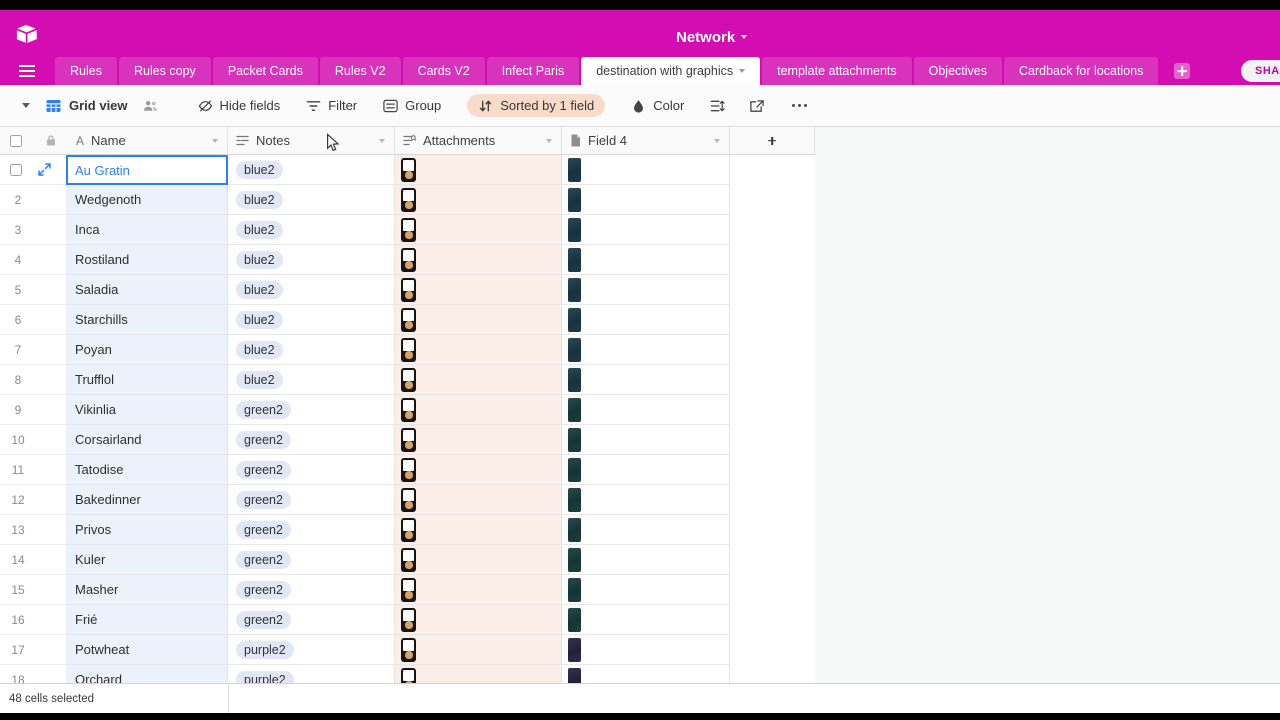 The width and height of the screenshot is (1280, 720). What do you see at coordinates (265, 71) in the screenshot?
I see `table-tab: Packet Cards` at bounding box center [265, 71].